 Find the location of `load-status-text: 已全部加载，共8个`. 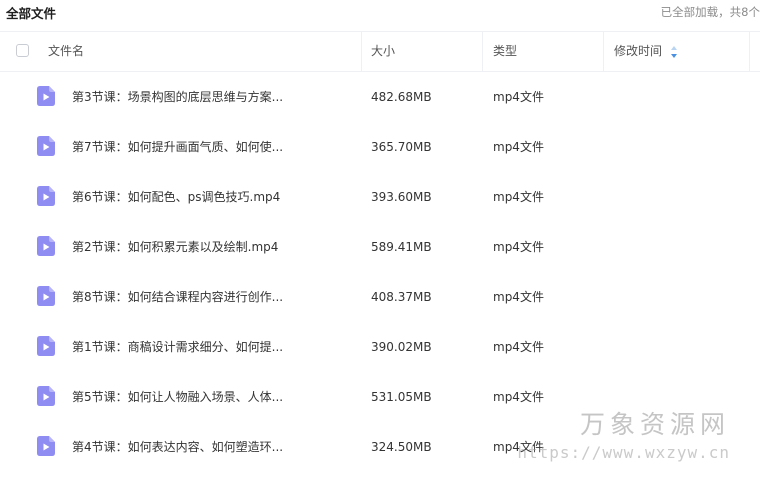

load-status-text: 已全部加载，共8个 is located at coordinates (710, 12).